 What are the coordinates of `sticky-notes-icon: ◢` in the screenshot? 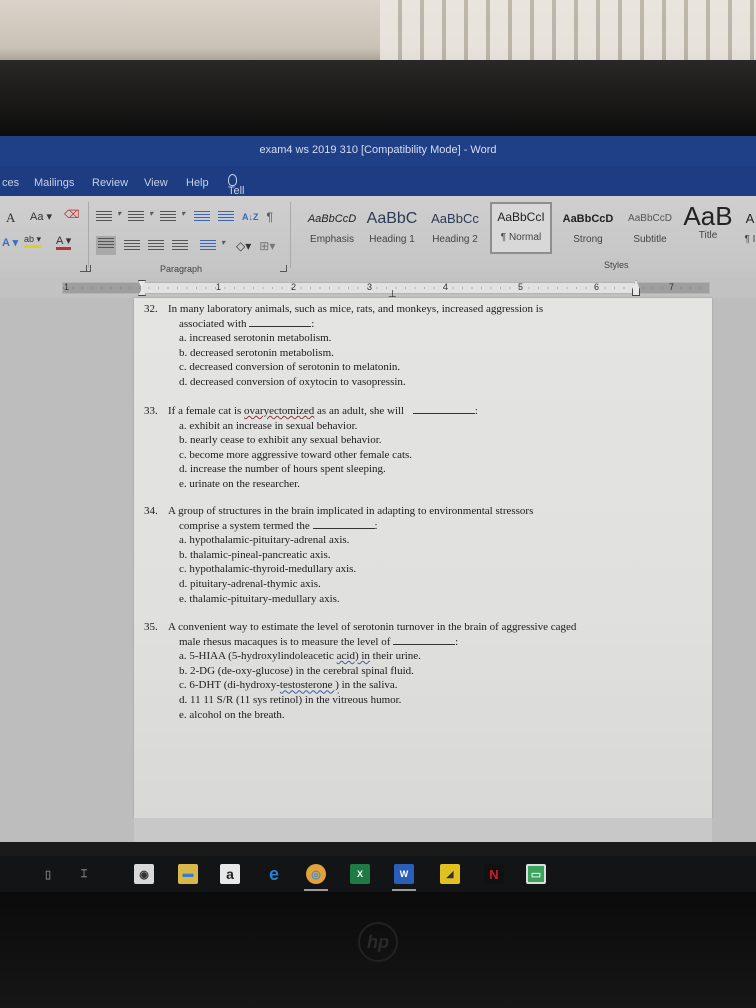 It's located at (450, 874).